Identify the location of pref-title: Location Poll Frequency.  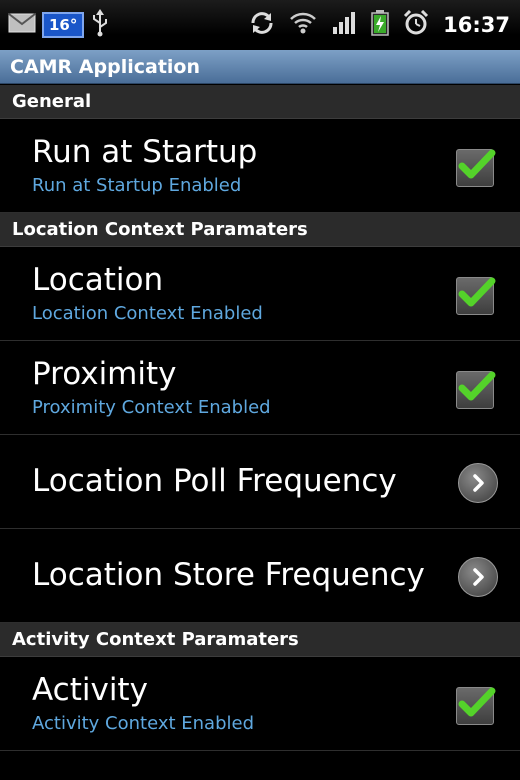
(214, 481).